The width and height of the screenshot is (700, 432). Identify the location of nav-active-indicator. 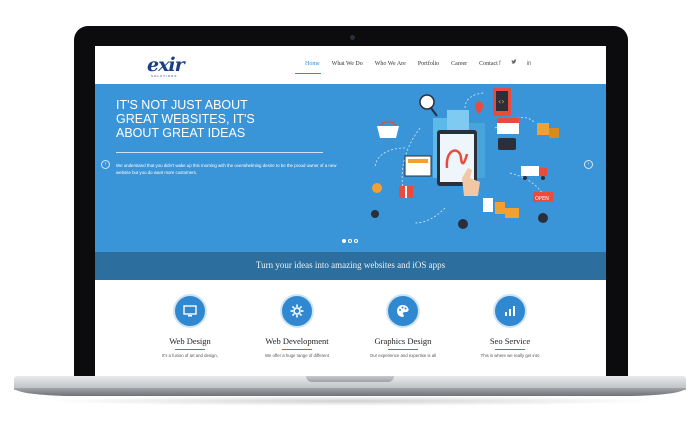
(308, 73).